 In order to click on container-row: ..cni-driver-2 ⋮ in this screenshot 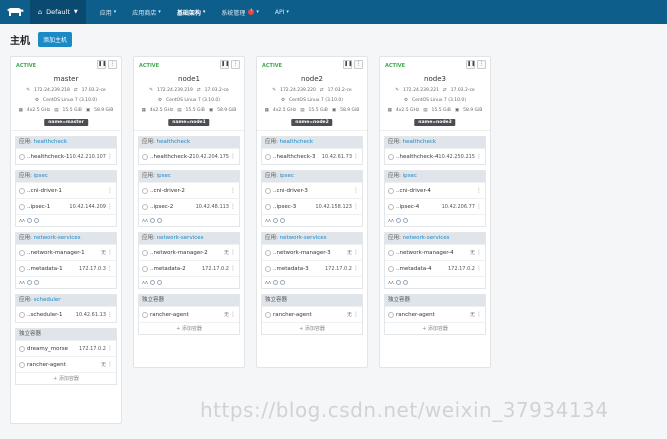, I will do `click(189, 190)`.